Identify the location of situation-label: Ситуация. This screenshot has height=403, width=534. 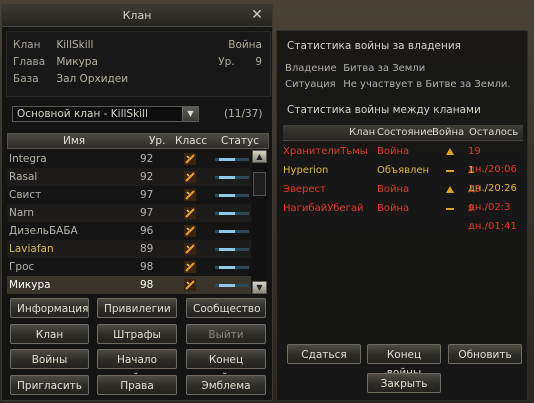
(310, 84).